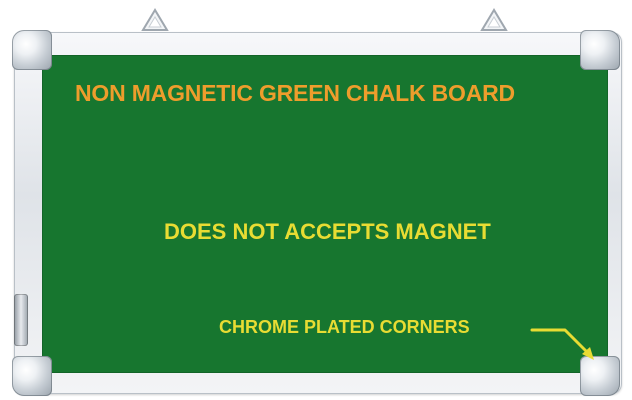 Image resolution: width=632 pixels, height=400 pixels. Describe the element at coordinates (344, 327) in the screenshot. I see `corner-note: CHROME PLATED CORNERS` at that location.